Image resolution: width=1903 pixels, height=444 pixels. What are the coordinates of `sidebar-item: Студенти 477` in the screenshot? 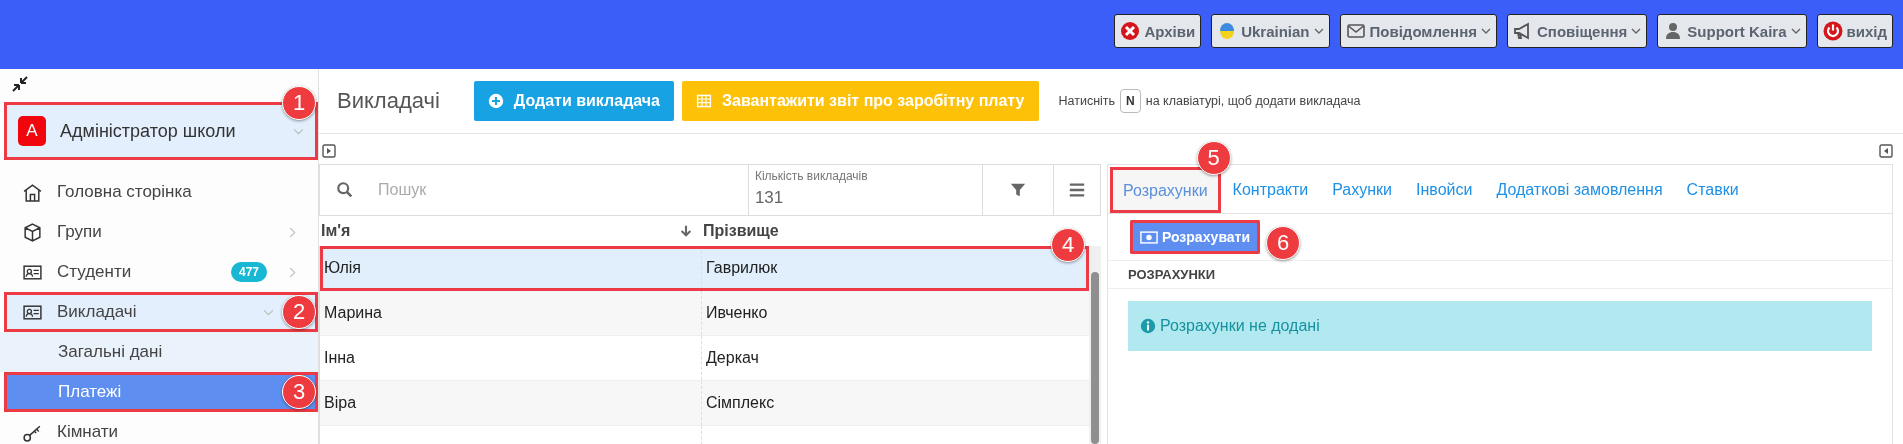 It's located at (159, 272).